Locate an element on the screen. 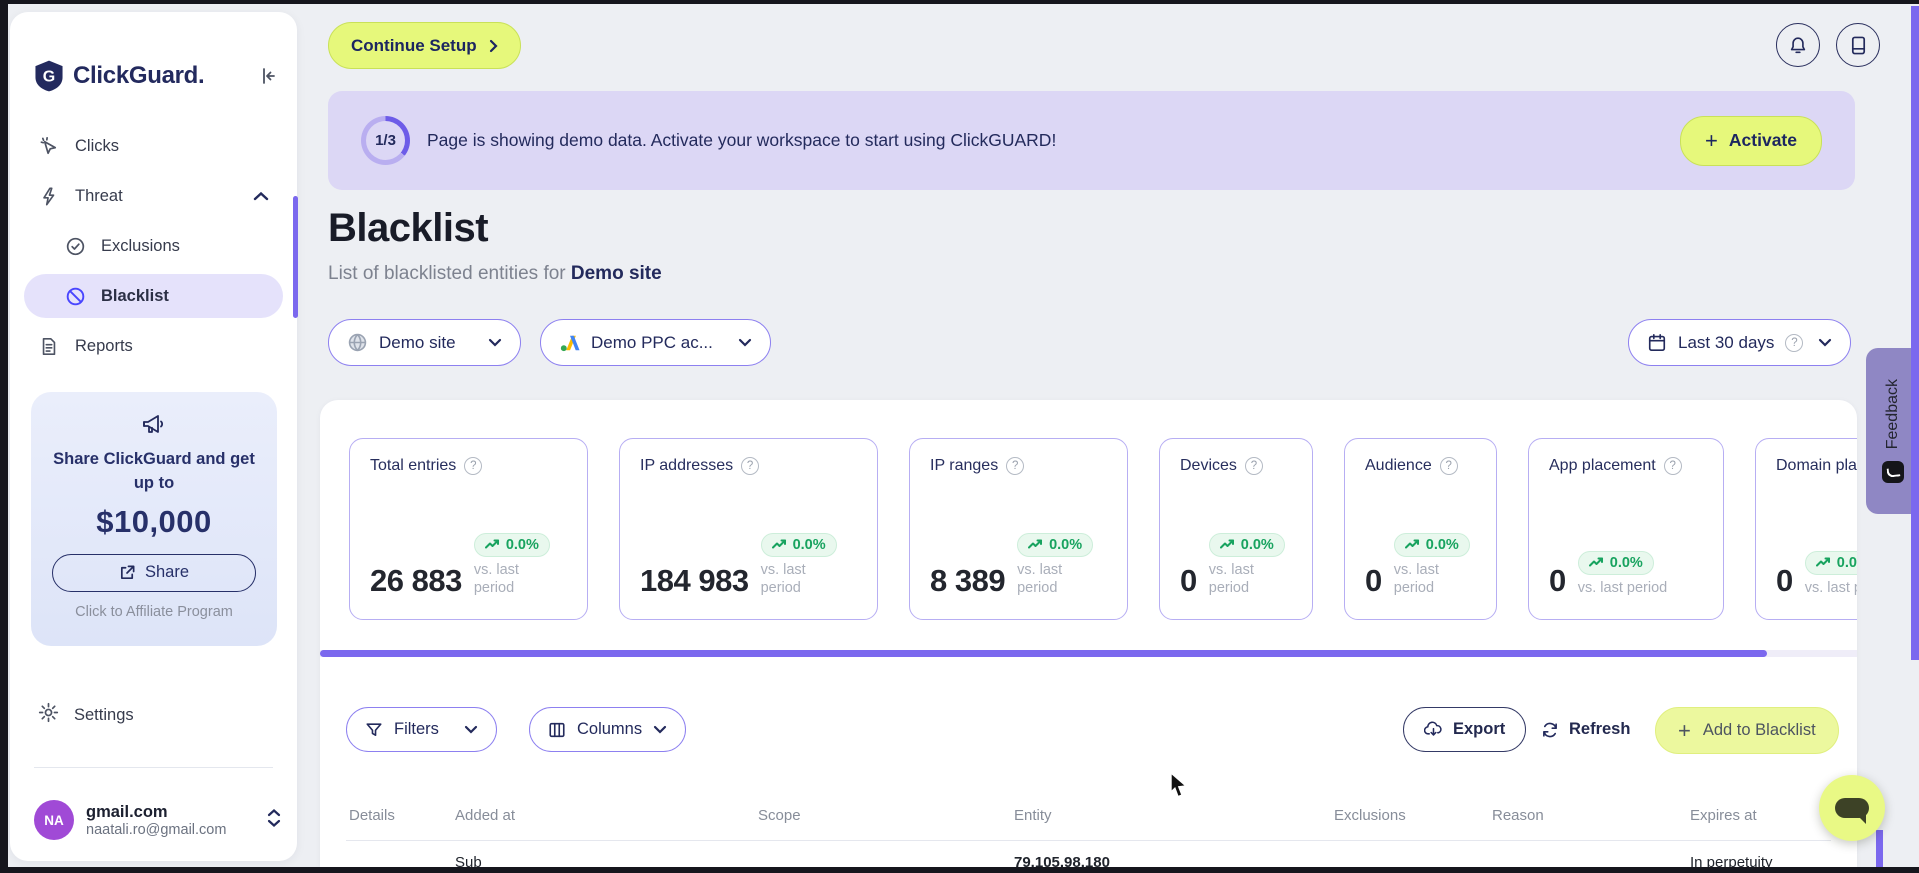 The image size is (1919, 873). subtitle-site-name: Demo site is located at coordinates (616, 273).